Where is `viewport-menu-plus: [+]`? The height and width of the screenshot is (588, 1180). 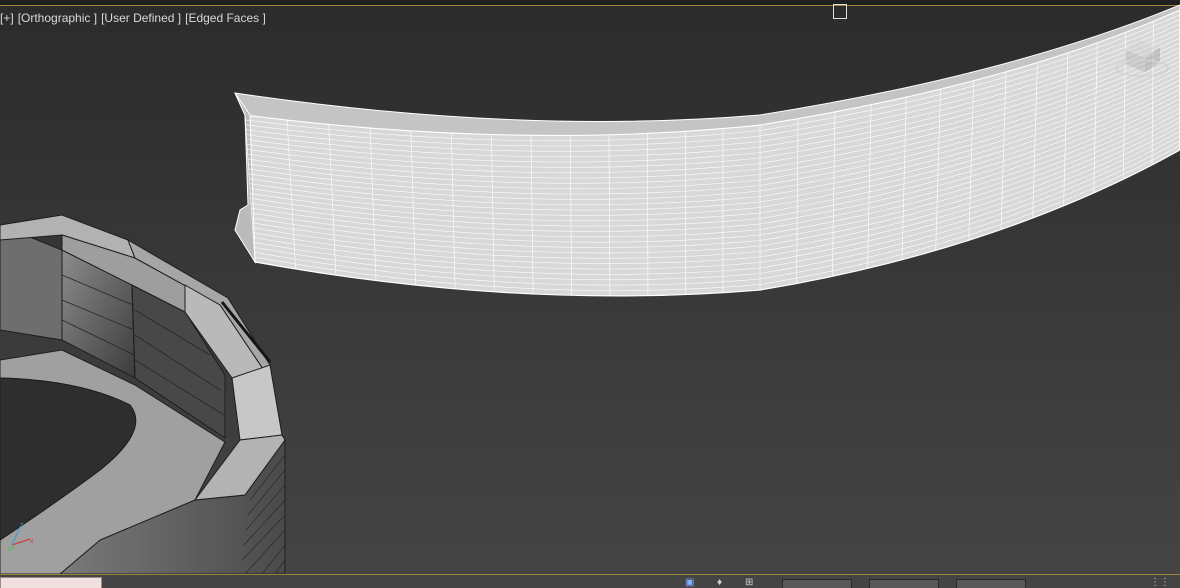 viewport-menu-plus: [+] is located at coordinates (7, 18).